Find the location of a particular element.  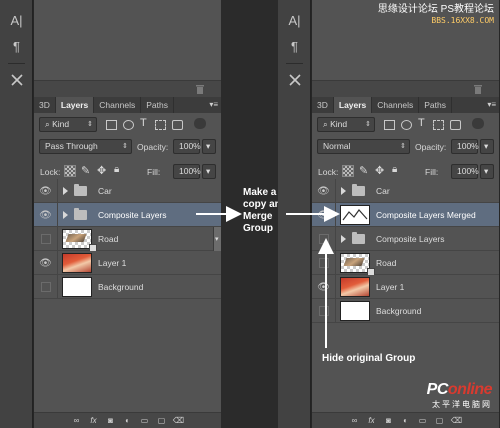

chevron-down-icon: ▾ is located at coordinates (208, 146).